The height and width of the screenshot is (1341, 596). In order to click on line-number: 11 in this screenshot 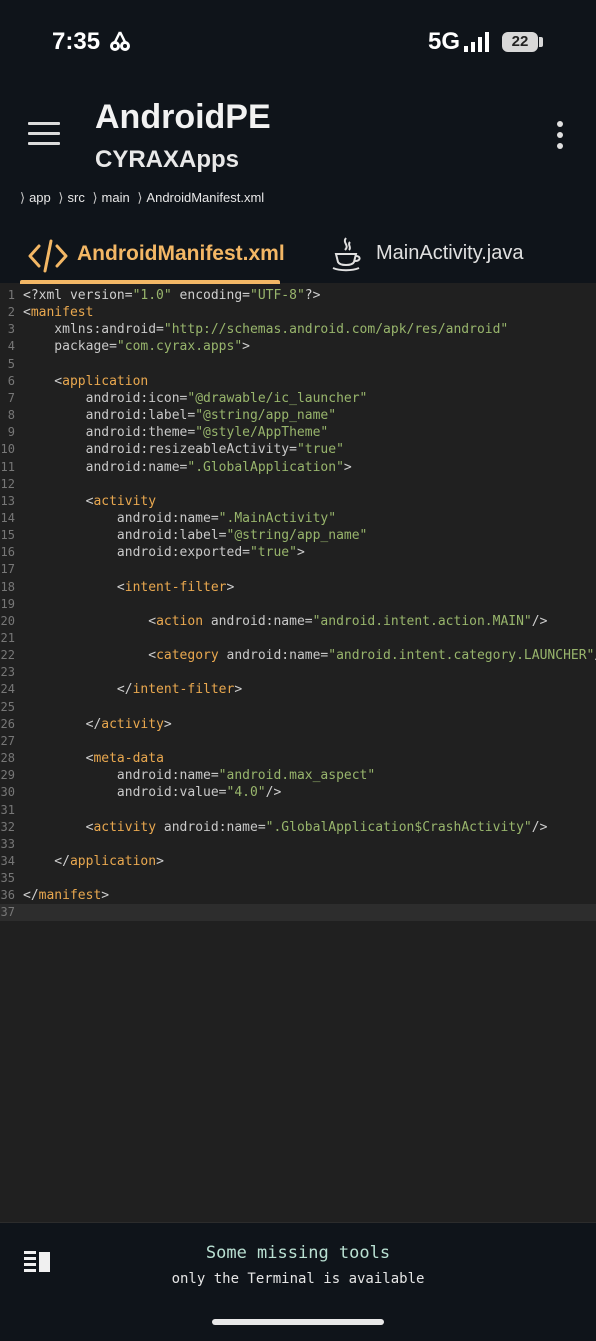, I will do `click(7, 466)`.